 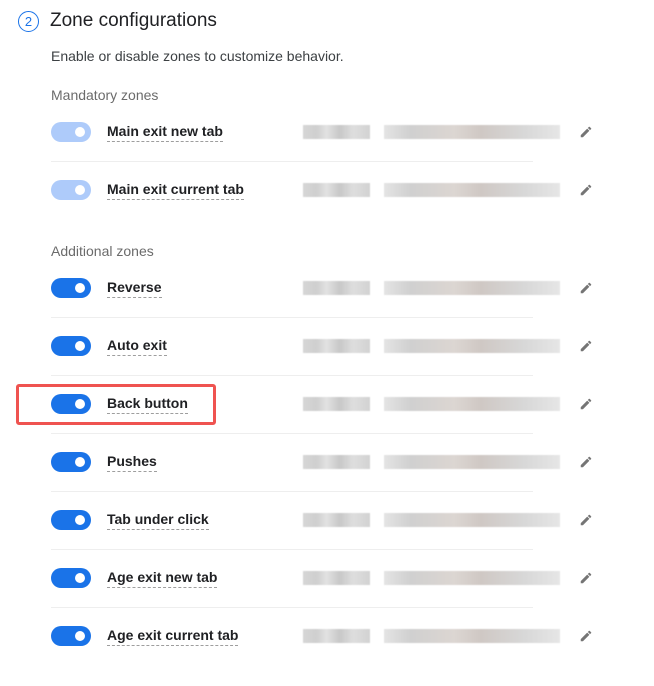 What do you see at coordinates (173, 636) in the screenshot?
I see `zone-name-link: Age exit current tab` at bounding box center [173, 636].